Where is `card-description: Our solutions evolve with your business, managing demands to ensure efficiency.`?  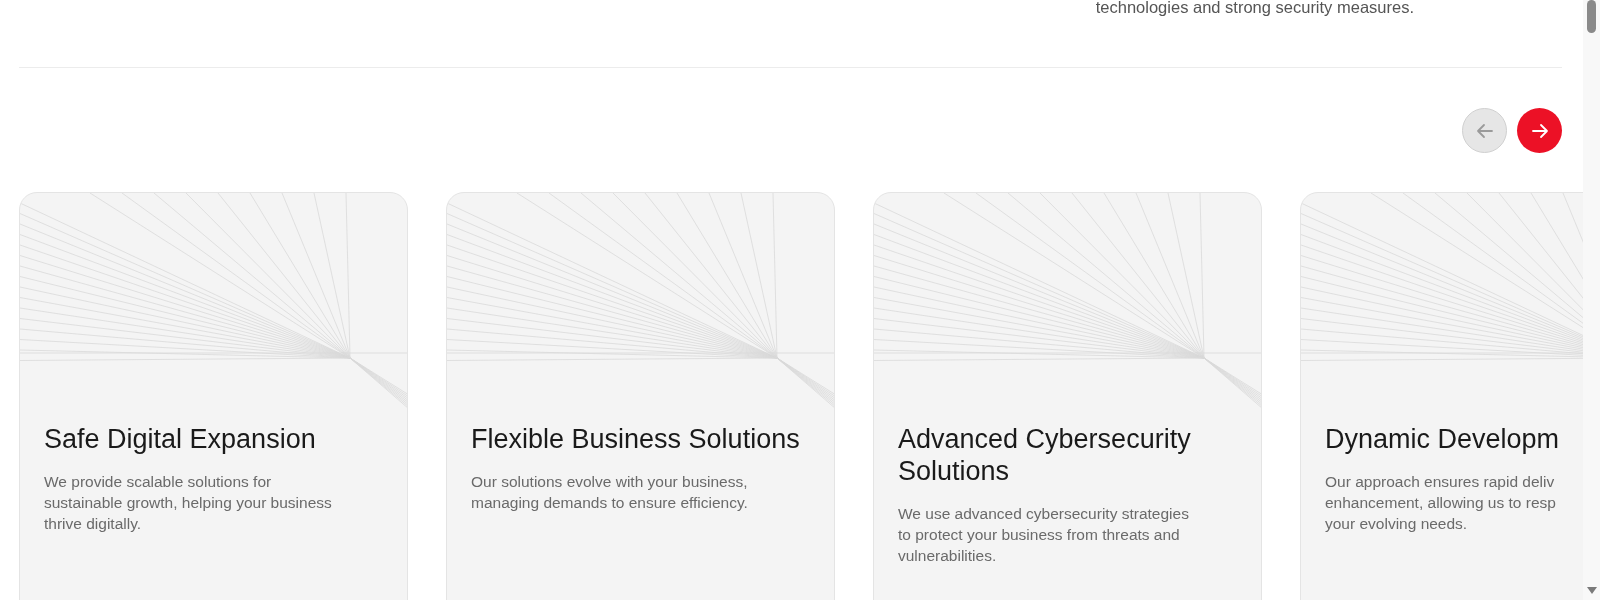 card-description: Our solutions evolve with your business, managing demands to ensure efficiency. is located at coordinates (610, 492).